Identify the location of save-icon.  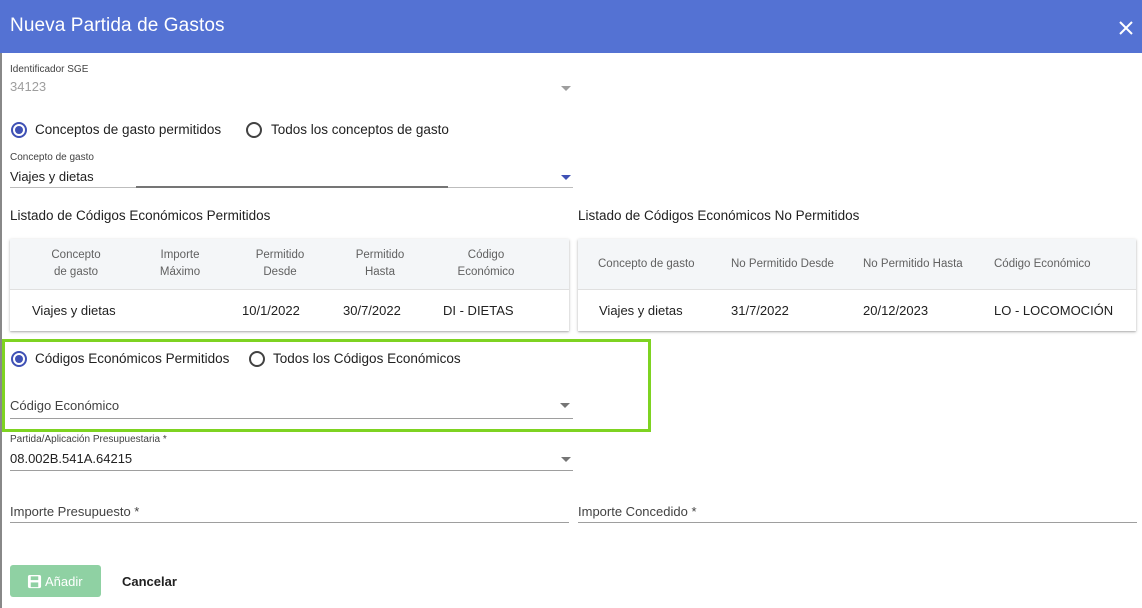
(34, 581).